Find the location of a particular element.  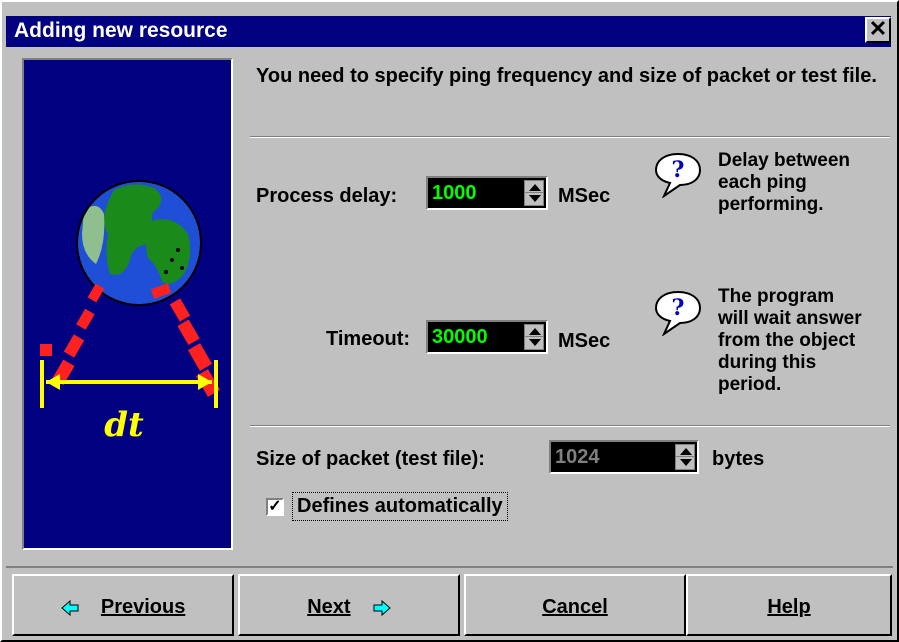

help-button: Help is located at coordinates (789, 605).